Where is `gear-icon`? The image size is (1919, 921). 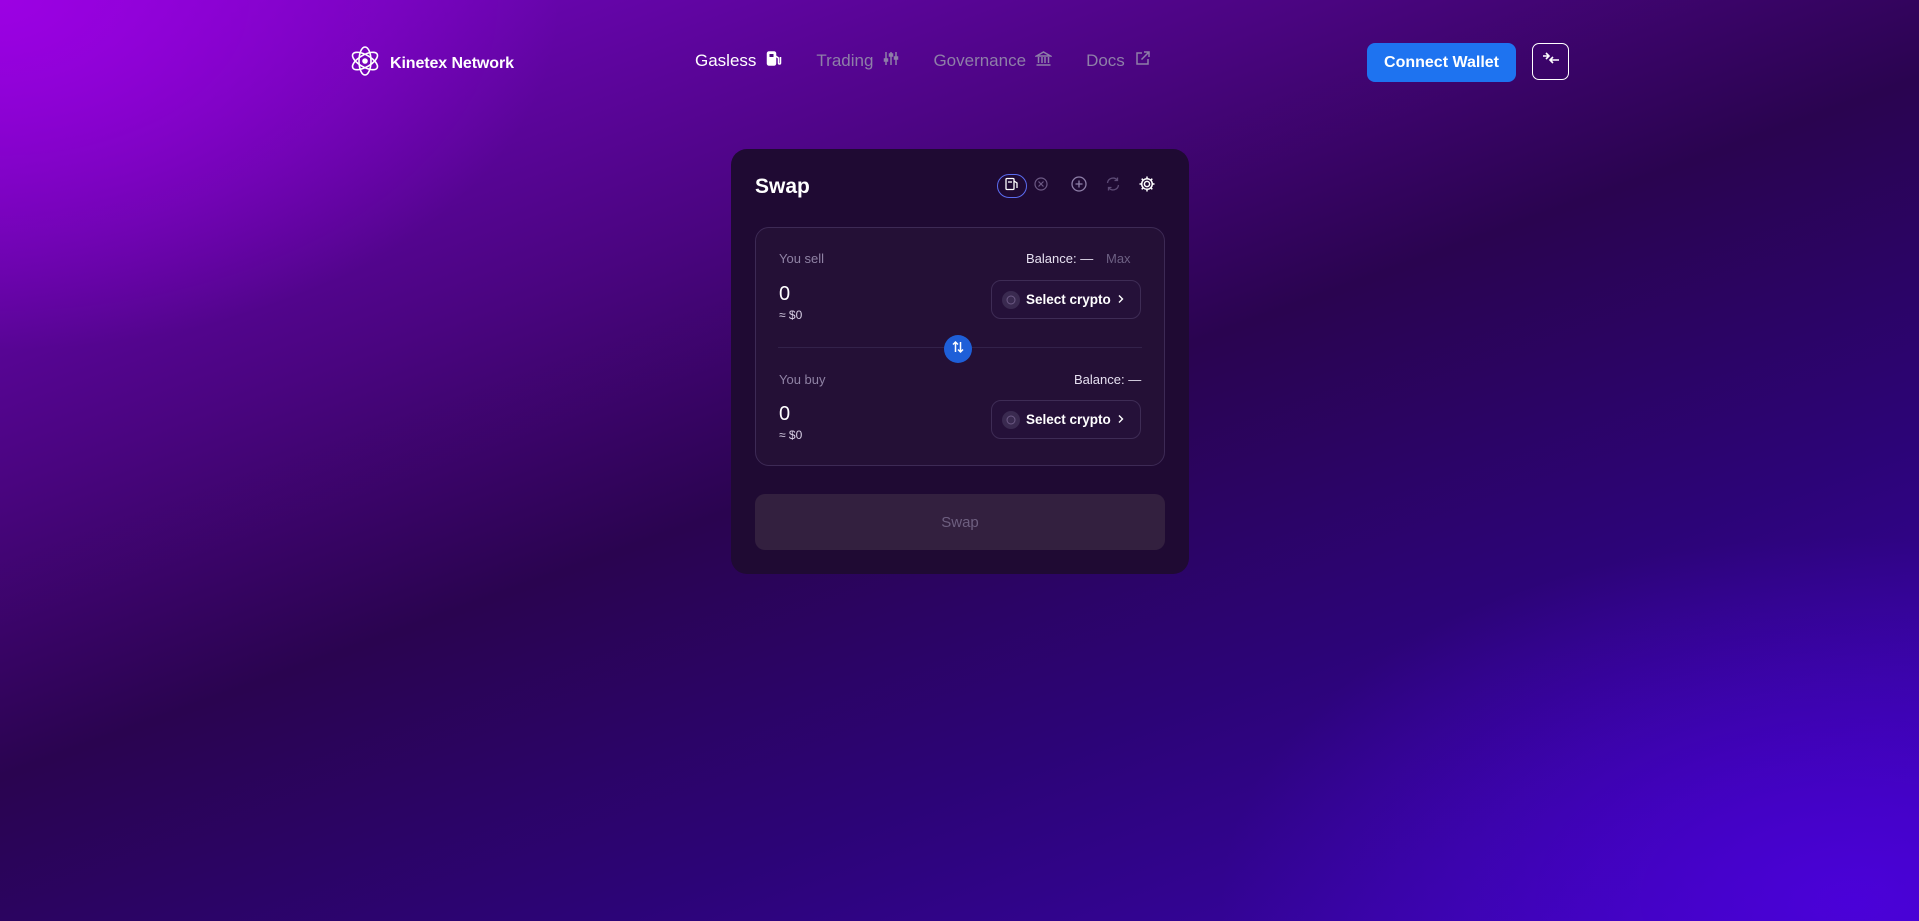 gear-icon is located at coordinates (1147, 186).